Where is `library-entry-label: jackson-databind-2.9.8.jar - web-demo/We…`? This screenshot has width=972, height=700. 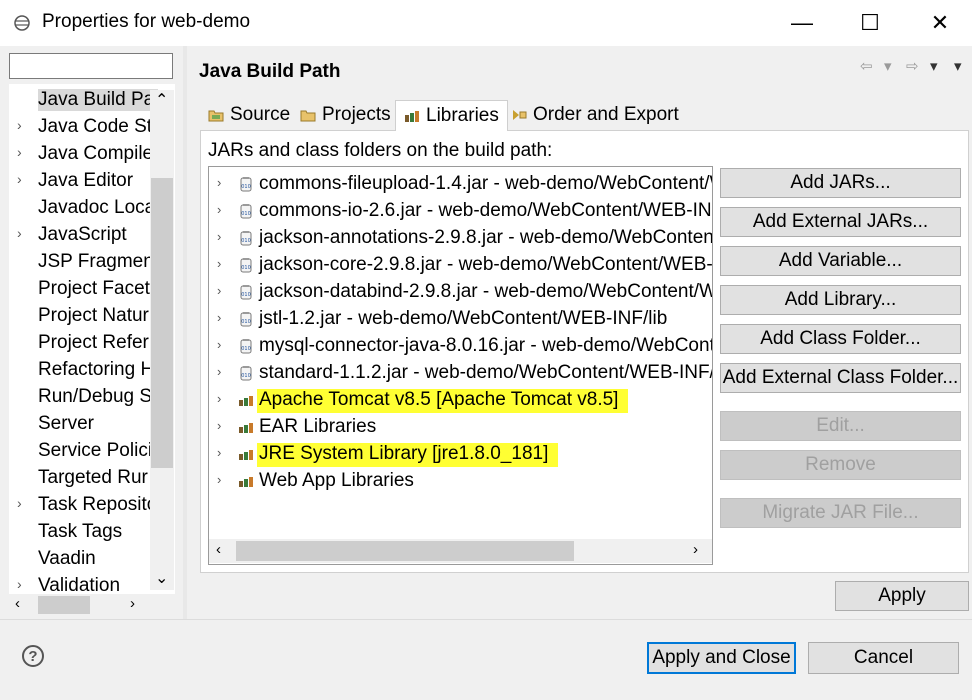 library-entry-label: jackson-databind-2.9.8.jar - web-demo/We… is located at coordinates (485, 291).